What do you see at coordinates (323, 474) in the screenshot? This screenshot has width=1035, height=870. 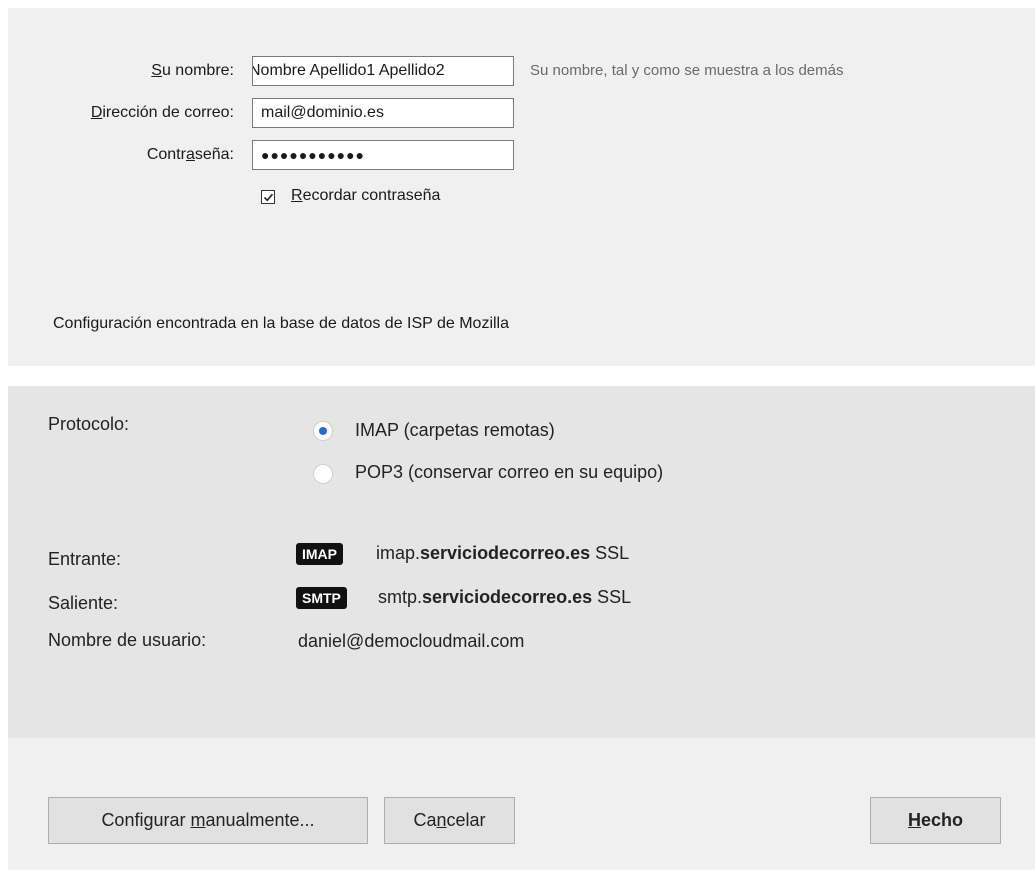 I see `pop3-radio` at bounding box center [323, 474].